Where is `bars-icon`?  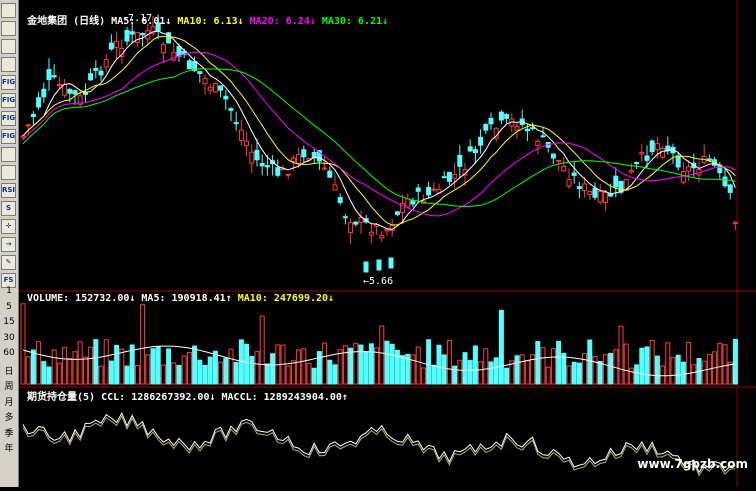
bars-icon is located at coordinates (8, 172).